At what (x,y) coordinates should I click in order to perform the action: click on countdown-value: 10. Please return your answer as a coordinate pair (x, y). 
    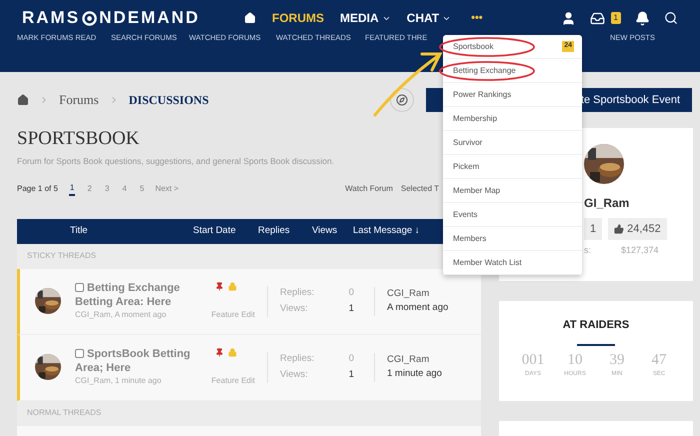
    Looking at the image, I should click on (575, 360).